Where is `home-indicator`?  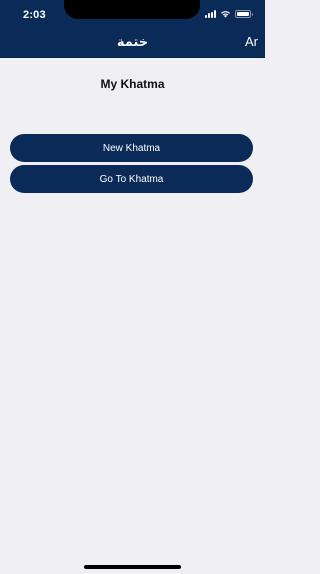
home-indicator is located at coordinates (132, 567).